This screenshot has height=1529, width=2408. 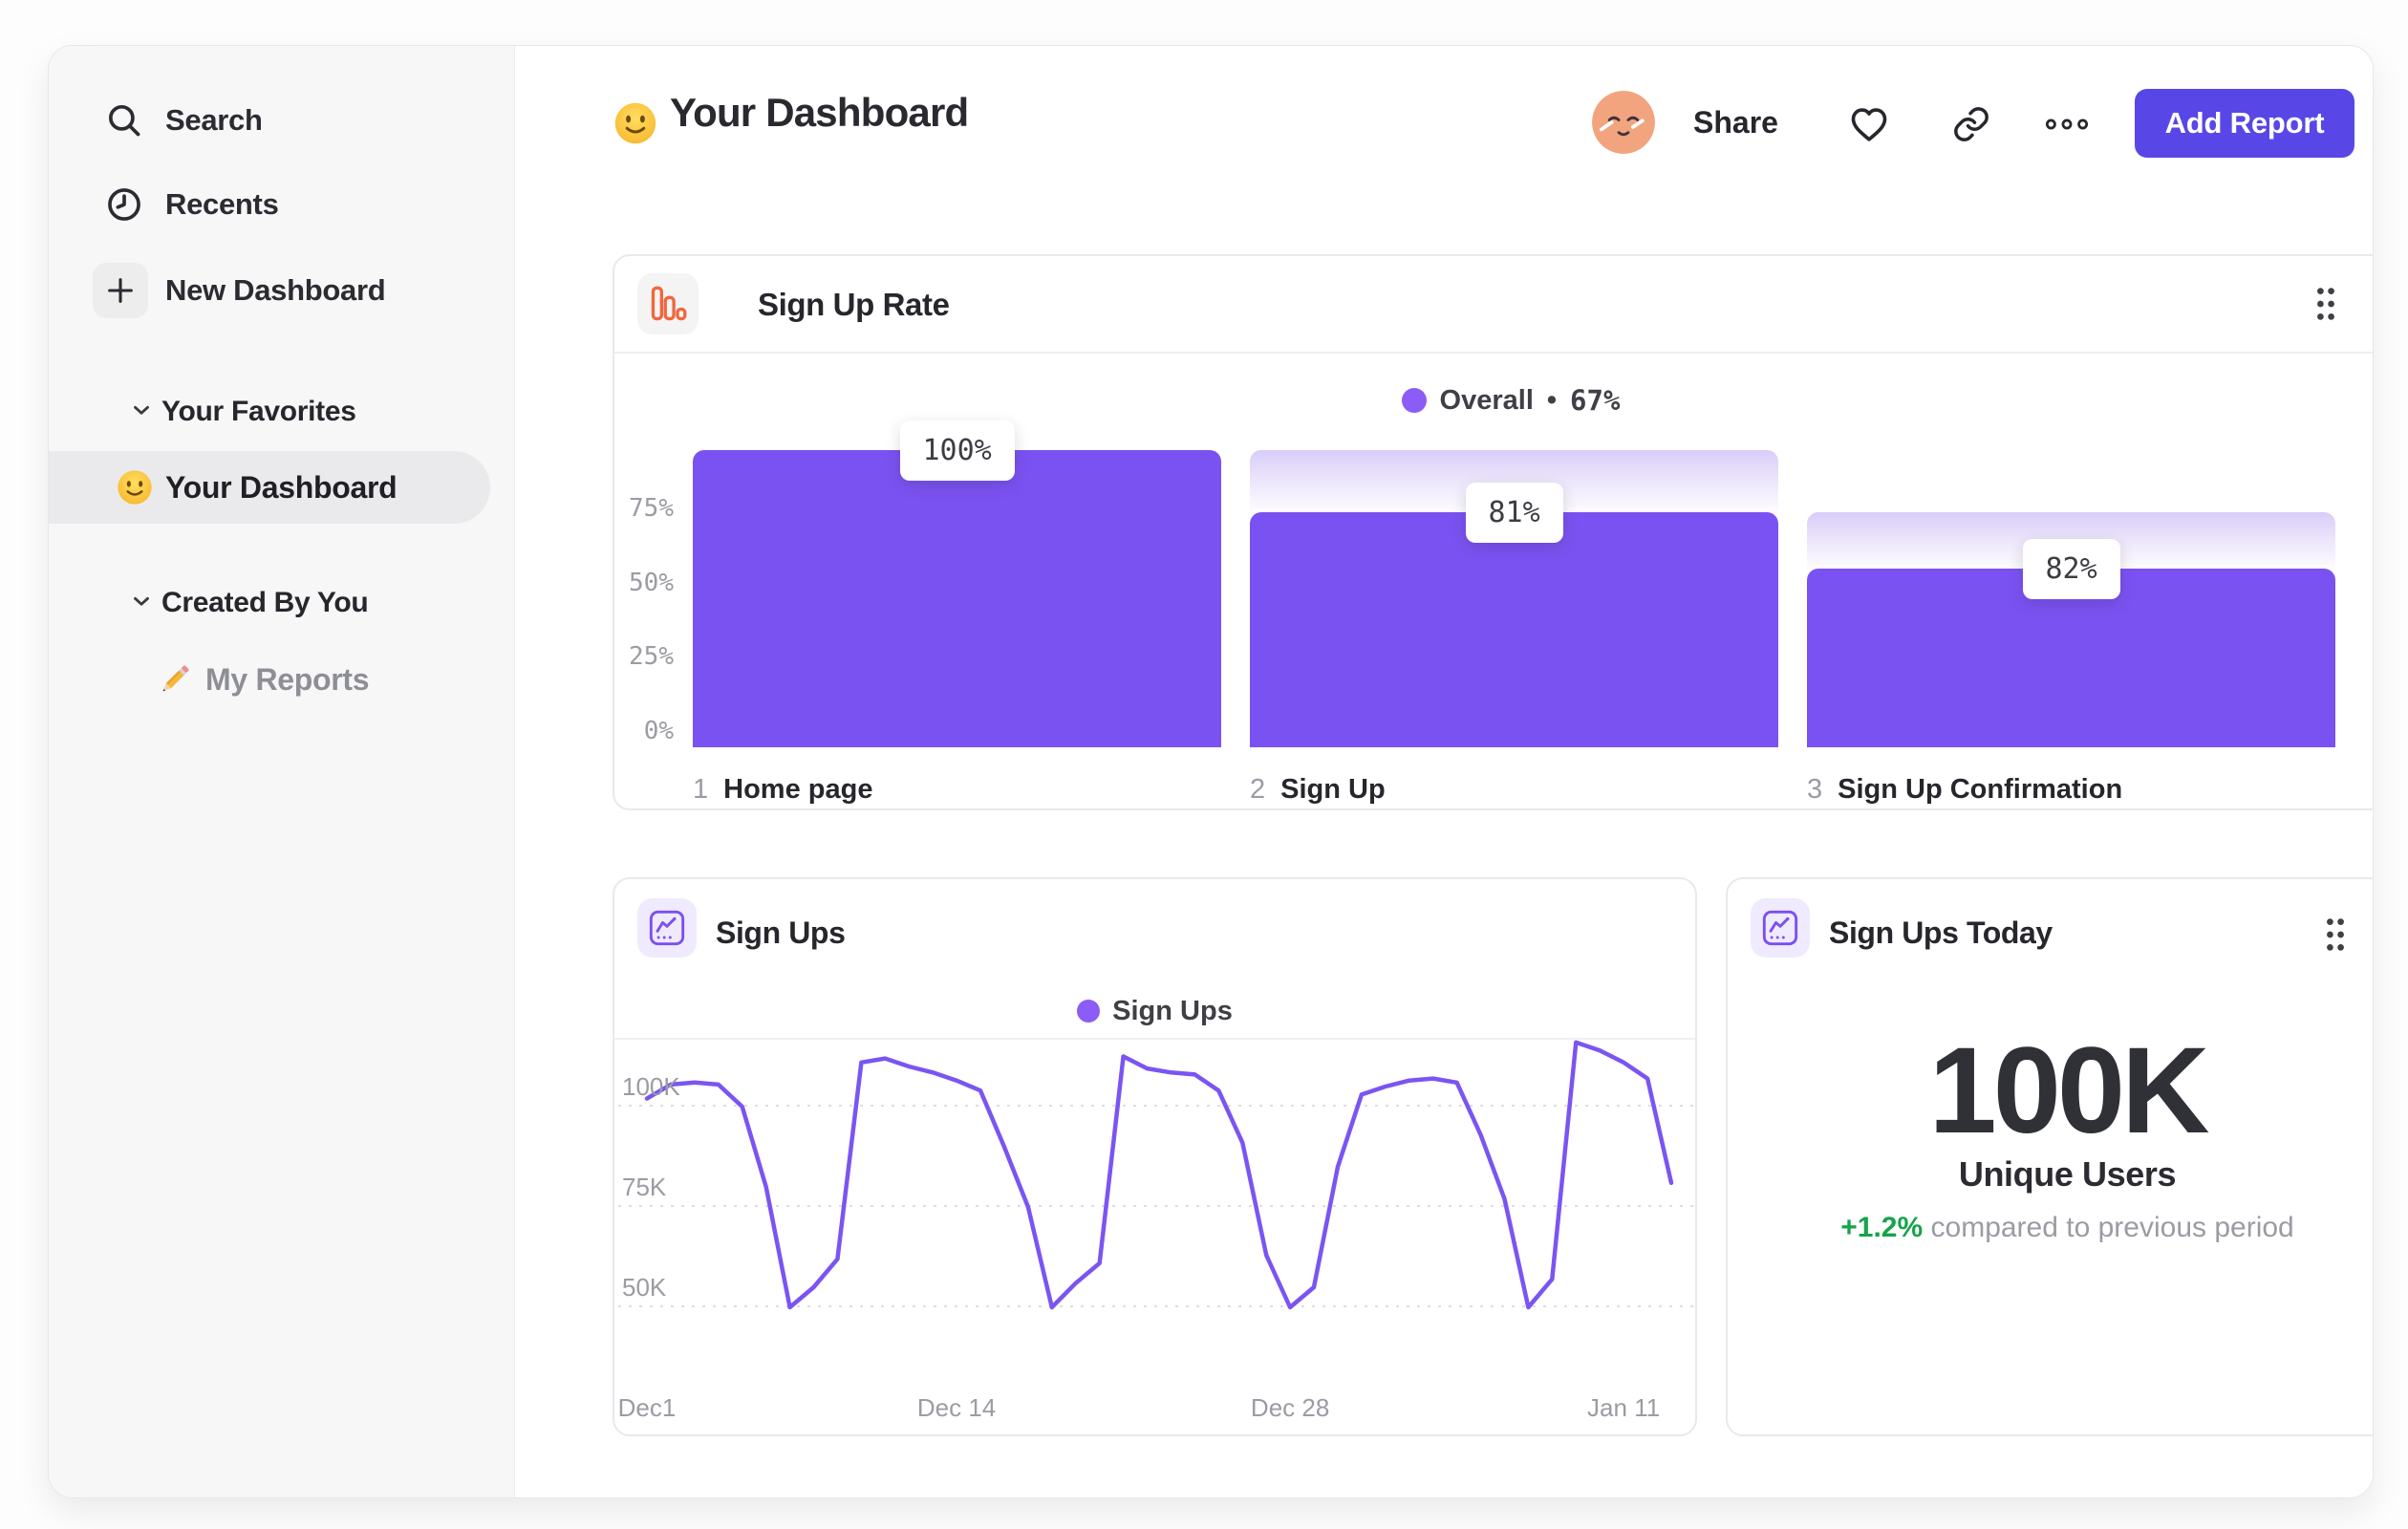 I want to click on step-name: Sign Up Confirmation, so click(x=1981, y=789).